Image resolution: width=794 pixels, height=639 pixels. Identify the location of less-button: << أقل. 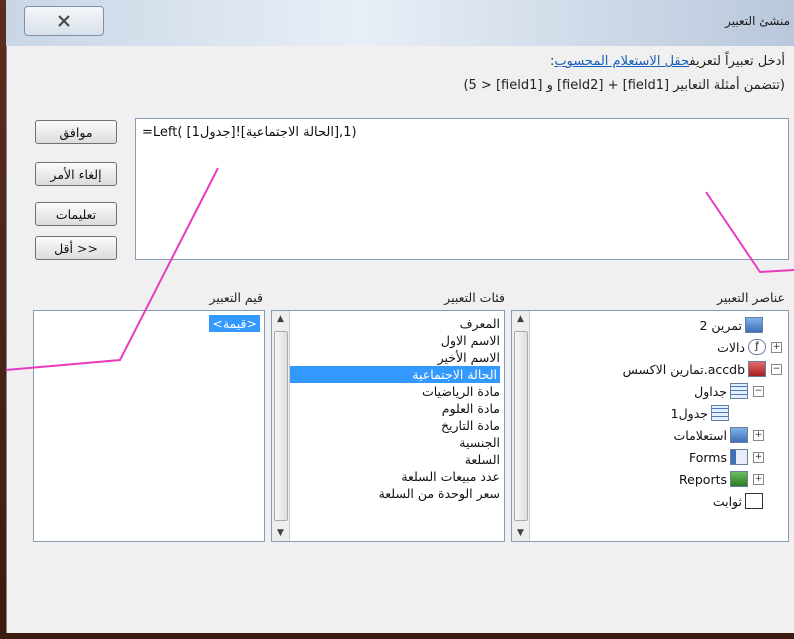
(76, 248).